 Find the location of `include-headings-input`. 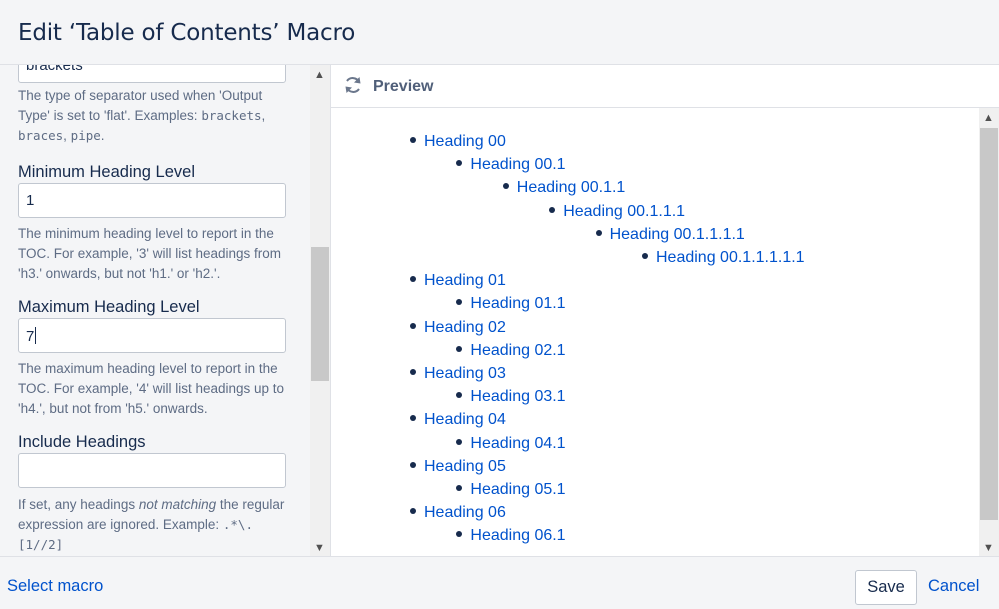

include-headings-input is located at coordinates (152, 470).